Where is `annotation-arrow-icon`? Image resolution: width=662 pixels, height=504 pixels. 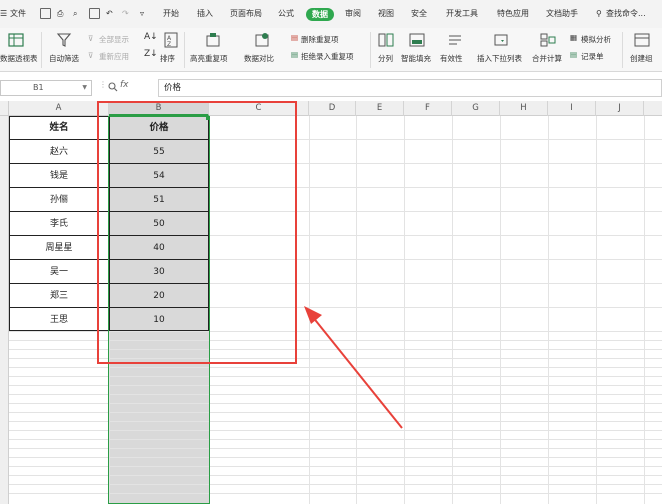 annotation-arrow-icon is located at coordinates (353, 367).